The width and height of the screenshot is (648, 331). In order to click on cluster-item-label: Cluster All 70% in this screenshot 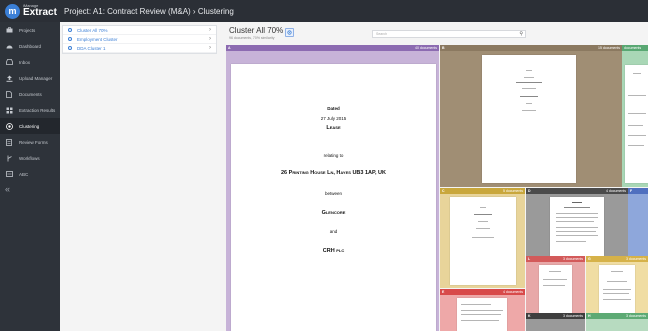, I will do `click(92, 30)`.